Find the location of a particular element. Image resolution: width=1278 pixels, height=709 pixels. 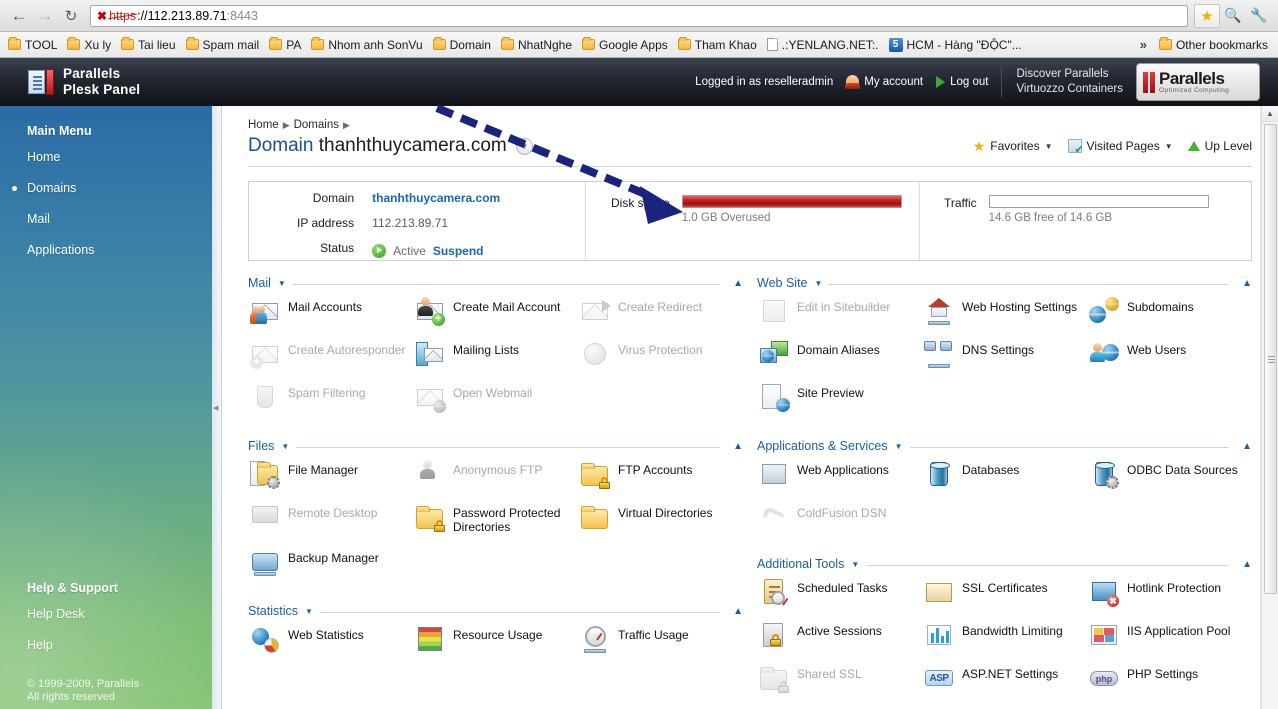

tool-create-mail-account: + Create Mail Account is located at coordinates (495, 311).